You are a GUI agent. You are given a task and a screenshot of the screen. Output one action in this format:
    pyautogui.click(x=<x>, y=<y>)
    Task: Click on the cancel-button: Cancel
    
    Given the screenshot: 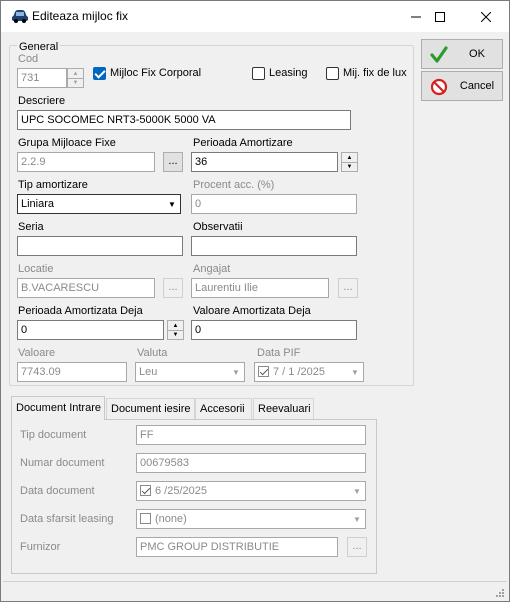 What is the action you would take?
    pyautogui.click(x=462, y=86)
    